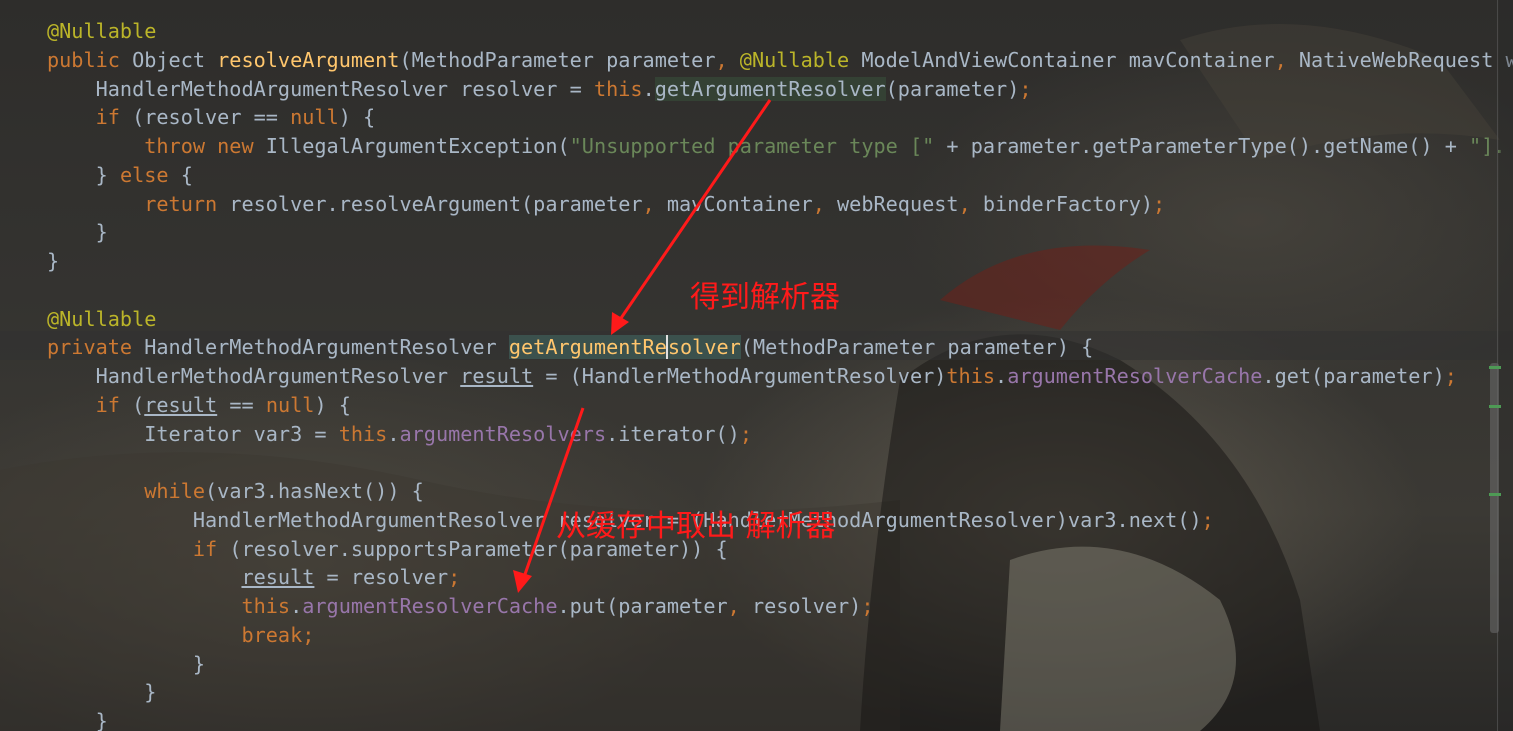 This screenshot has height=731, width=1513. Describe the element at coordinates (696, 526) in the screenshot. I see `annotation-cache-resolver: 从缓存中取出 解析器` at that location.